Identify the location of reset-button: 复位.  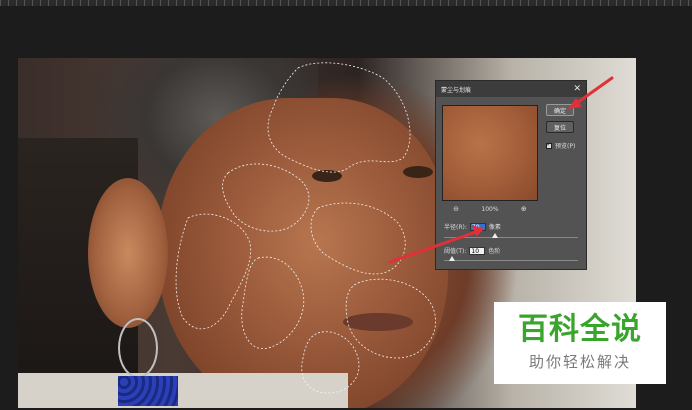
(560, 127).